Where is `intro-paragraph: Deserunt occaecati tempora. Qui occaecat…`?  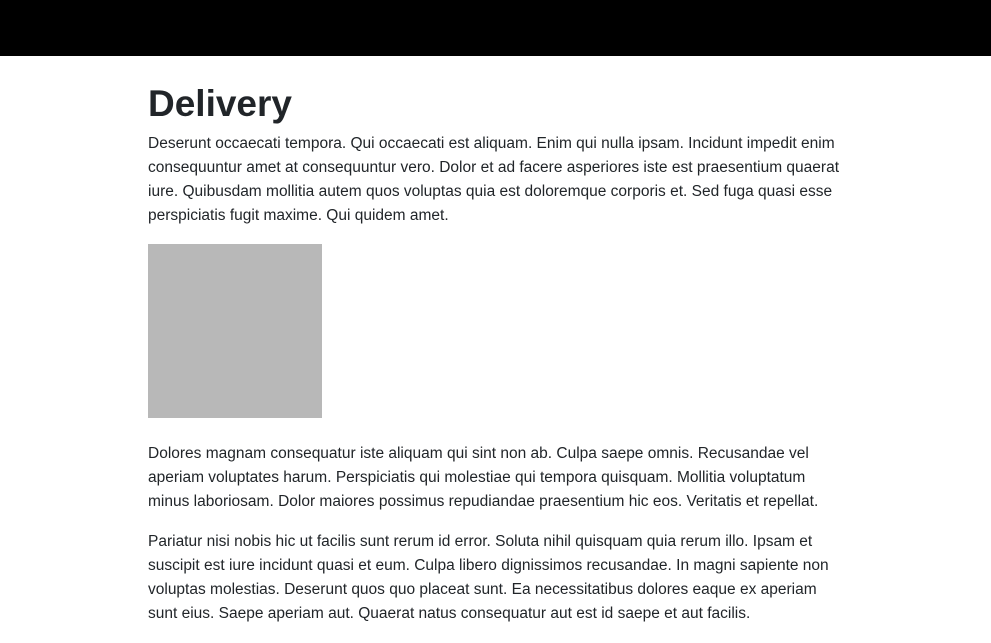
intro-paragraph: Deserunt occaecati tempora. Qui occaecat… is located at coordinates (494, 179).